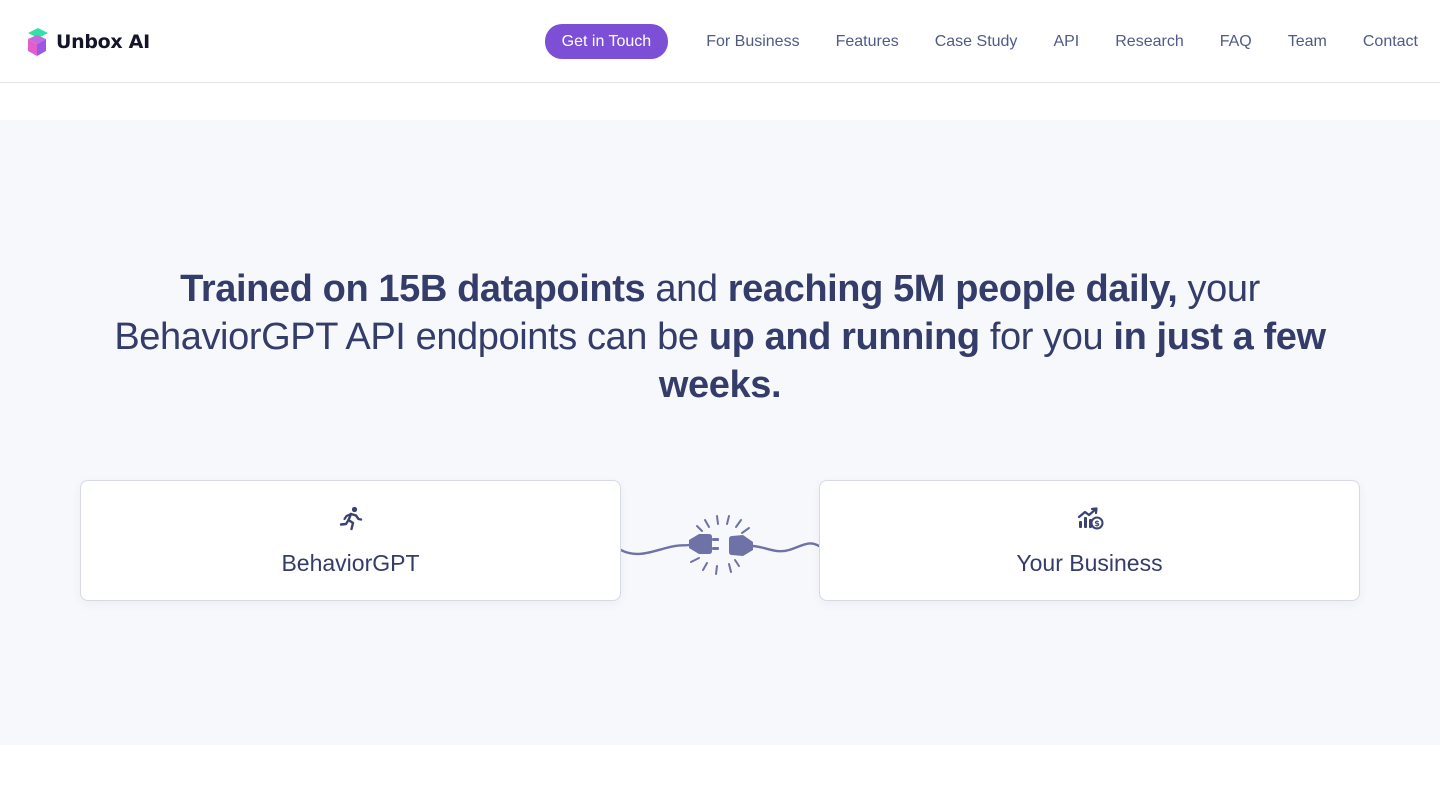  Describe the element at coordinates (720, 545) in the screenshot. I see `plug-socket-icon` at that location.